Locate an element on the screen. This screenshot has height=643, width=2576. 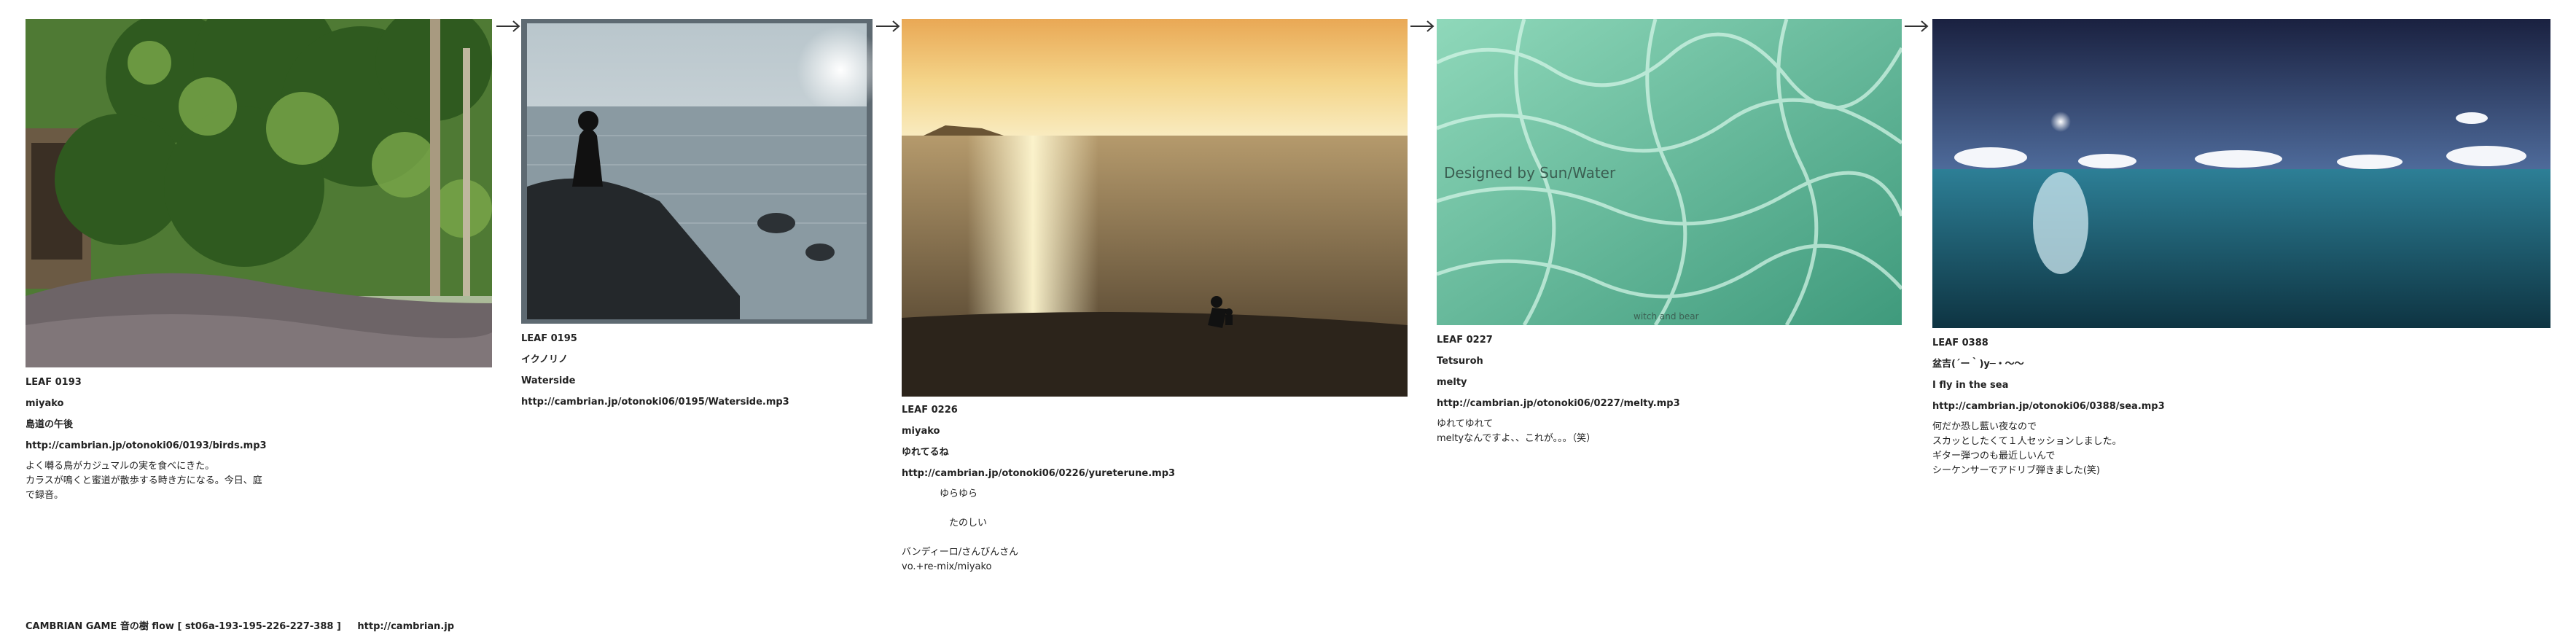
artist-name: Tetsuroh is located at coordinates (1460, 362).